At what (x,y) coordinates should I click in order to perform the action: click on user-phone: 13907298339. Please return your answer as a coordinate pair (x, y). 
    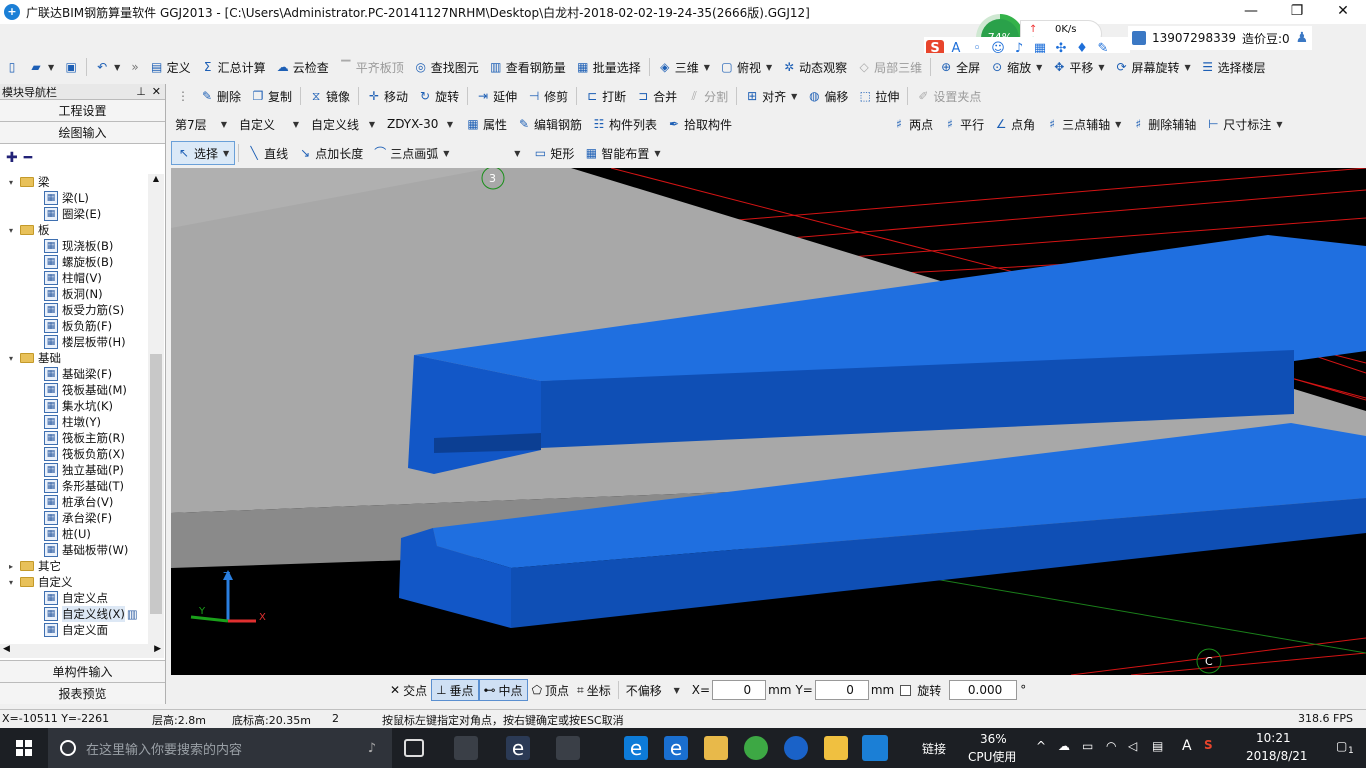
    Looking at the image, I should click on (1194, 38).